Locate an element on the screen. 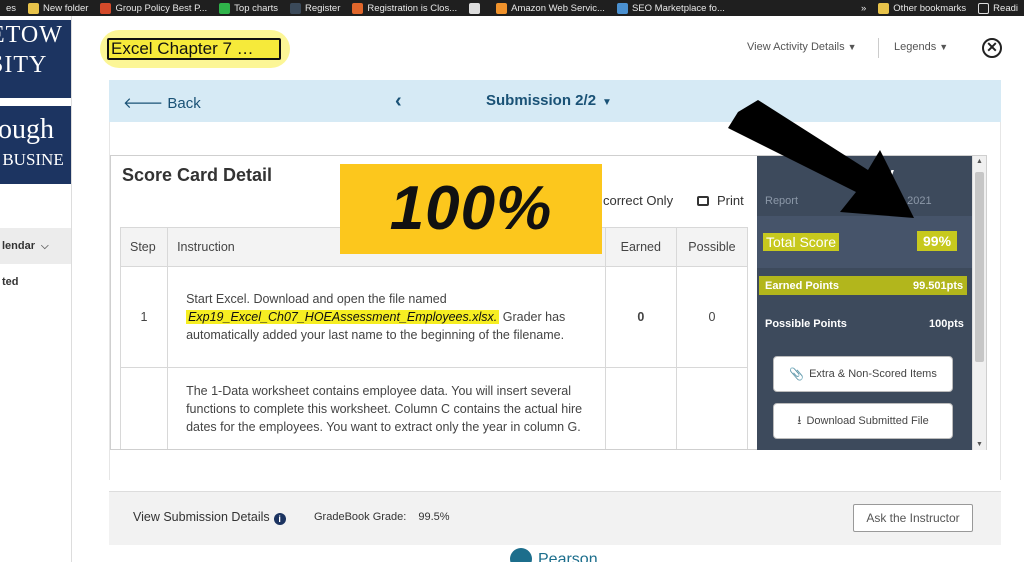  bookmark-label: New folder is located at coordinates (66, 8).